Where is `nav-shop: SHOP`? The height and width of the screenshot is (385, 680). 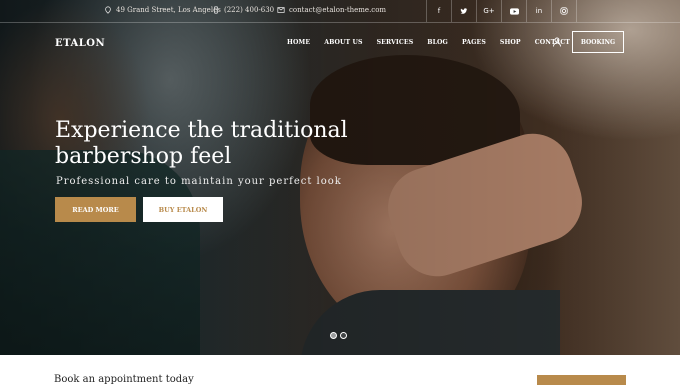
nav-shop: SHOP is located at coordinates (510, 42).